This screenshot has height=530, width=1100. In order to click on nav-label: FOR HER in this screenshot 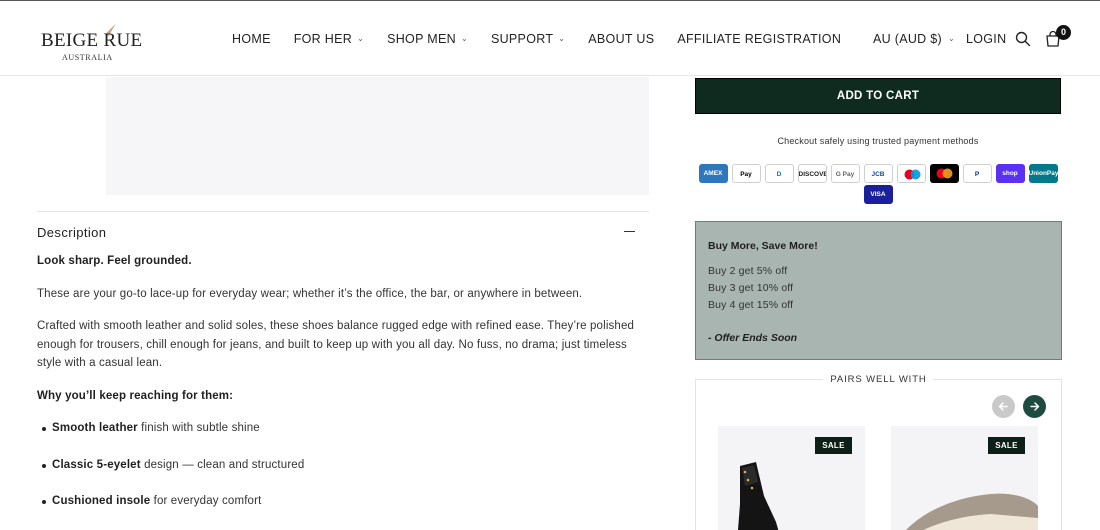, I will do `click(323, 39)`.